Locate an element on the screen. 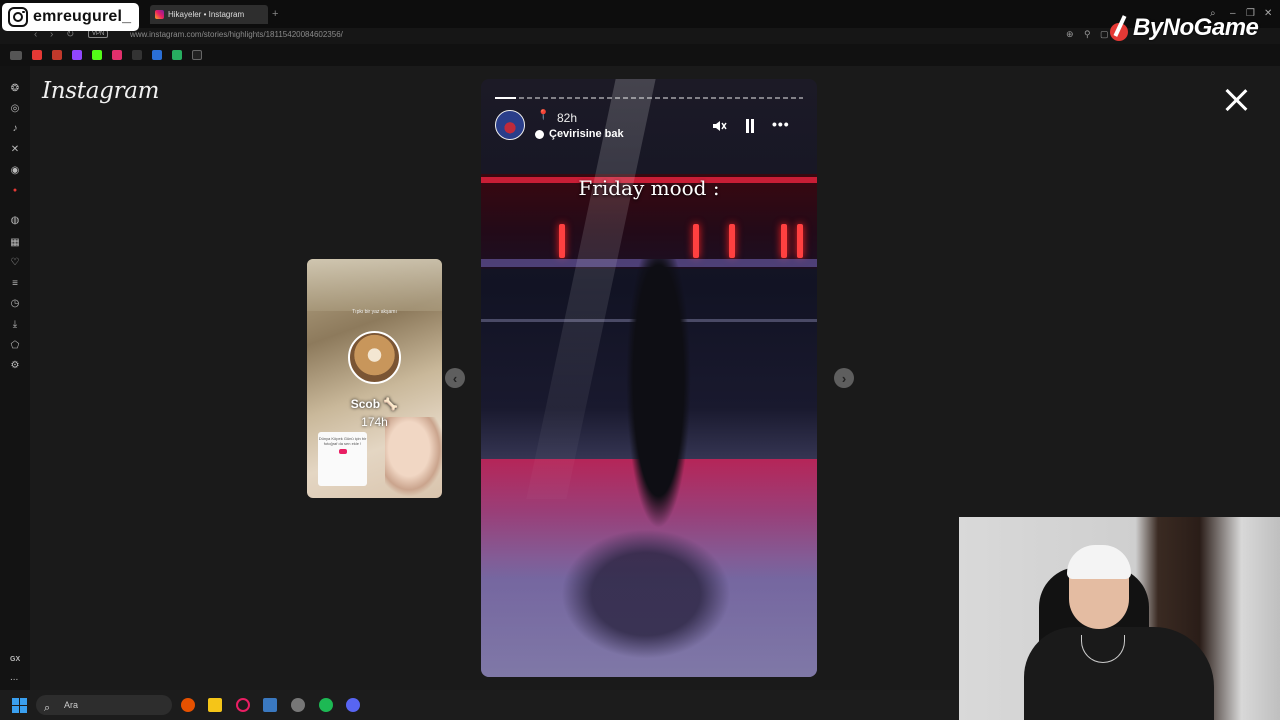 This screenshot has width=1280, height=720. pin-icon: ⚲ is located at coordinates (1087, 34).